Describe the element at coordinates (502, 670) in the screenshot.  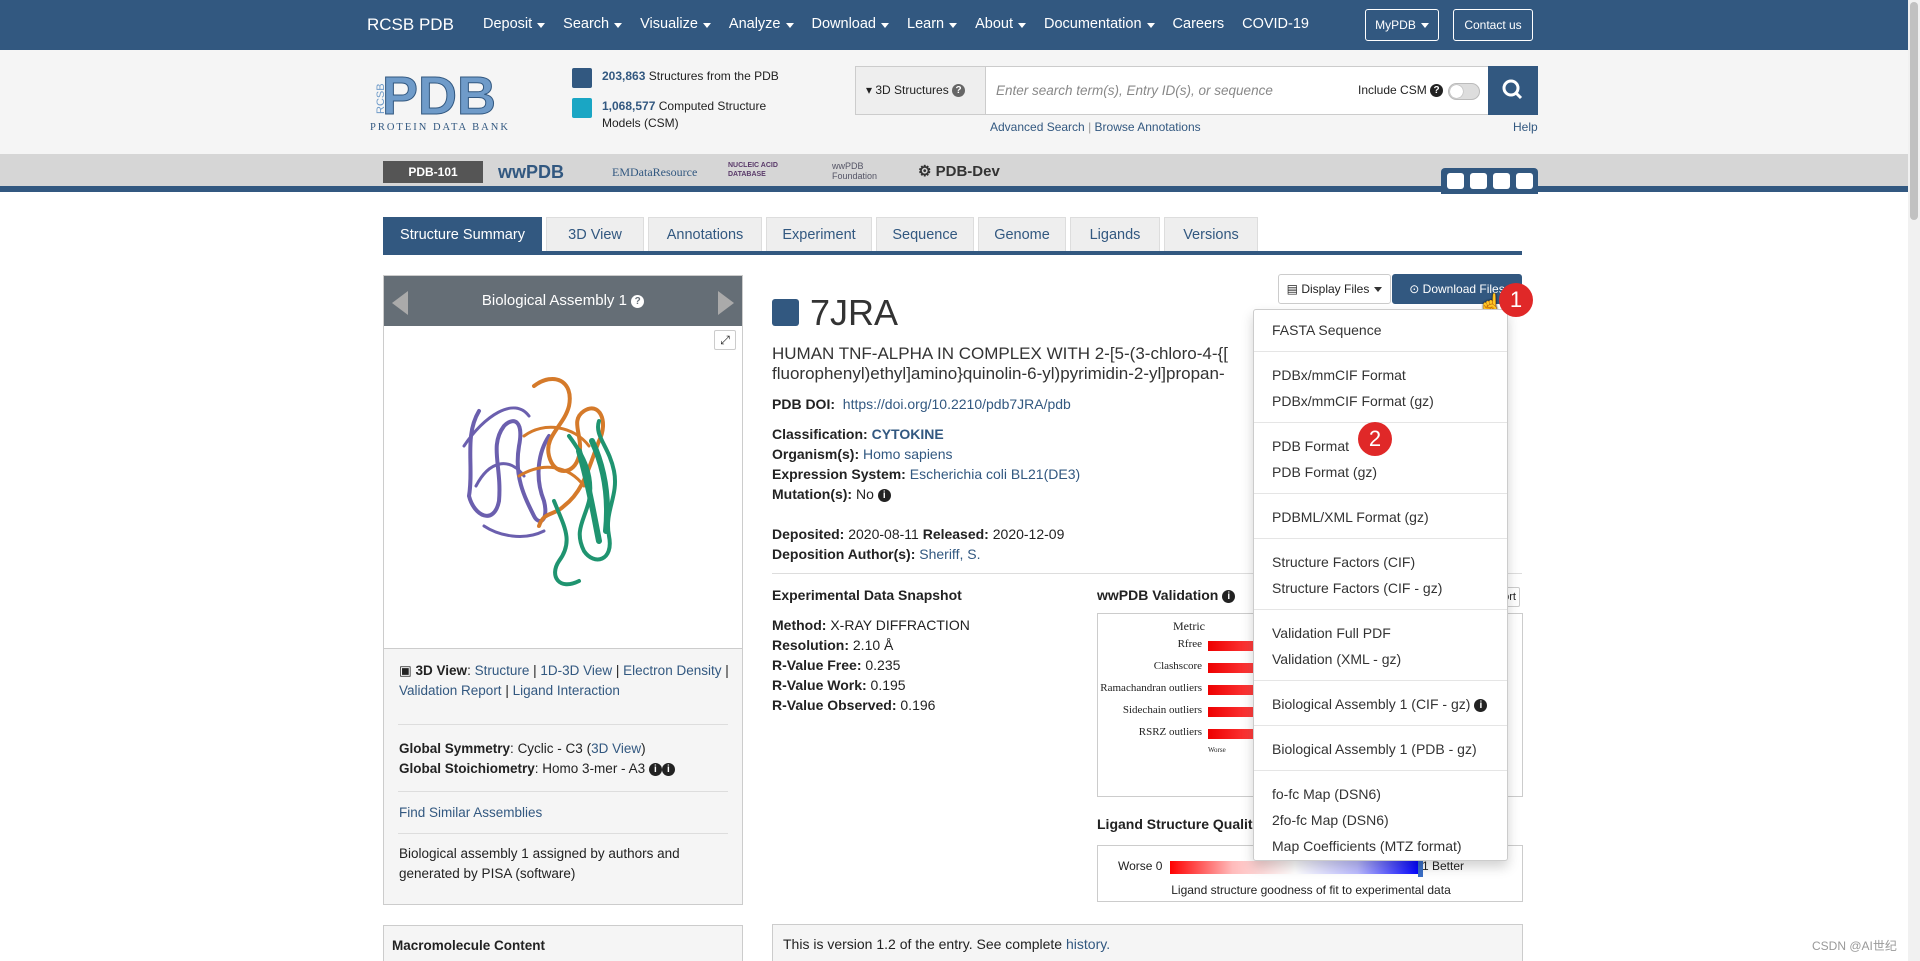
I see `structure-link: Structure` at that location.